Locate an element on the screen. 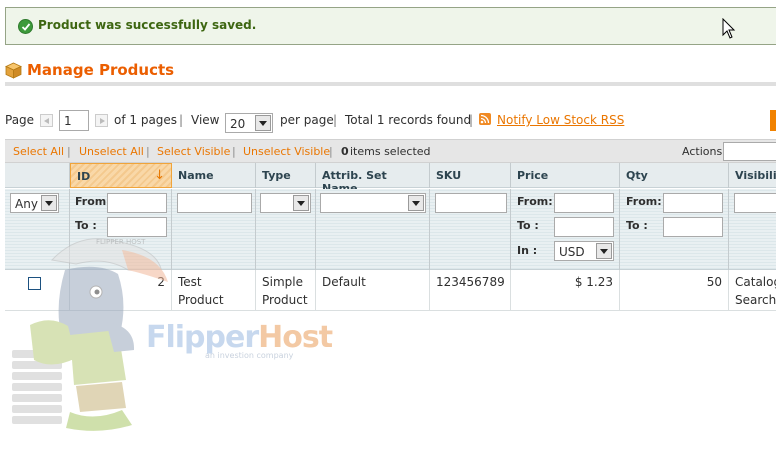 The width and height of the screenshot is (776, 450). page-title: Manage Products is located at coordinates (101, 70).